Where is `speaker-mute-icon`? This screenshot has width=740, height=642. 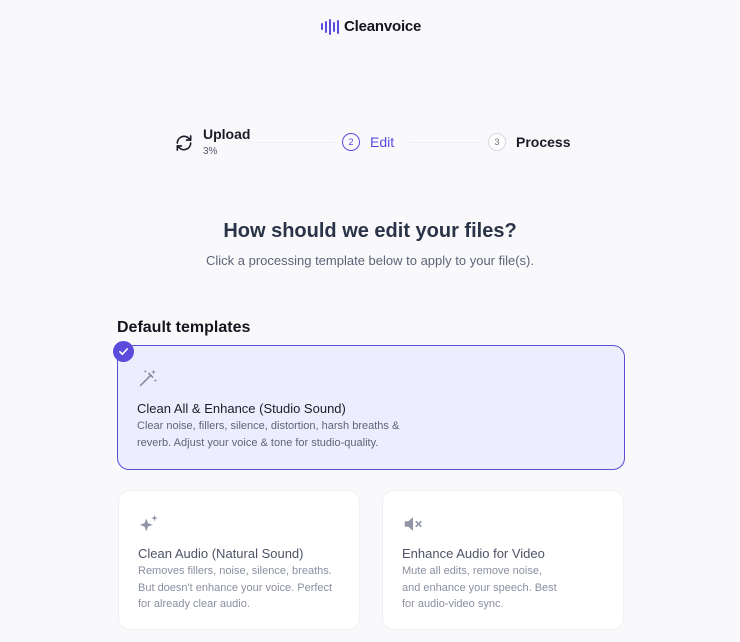 speaker-mute-icon is located at coordinates (413, 524).